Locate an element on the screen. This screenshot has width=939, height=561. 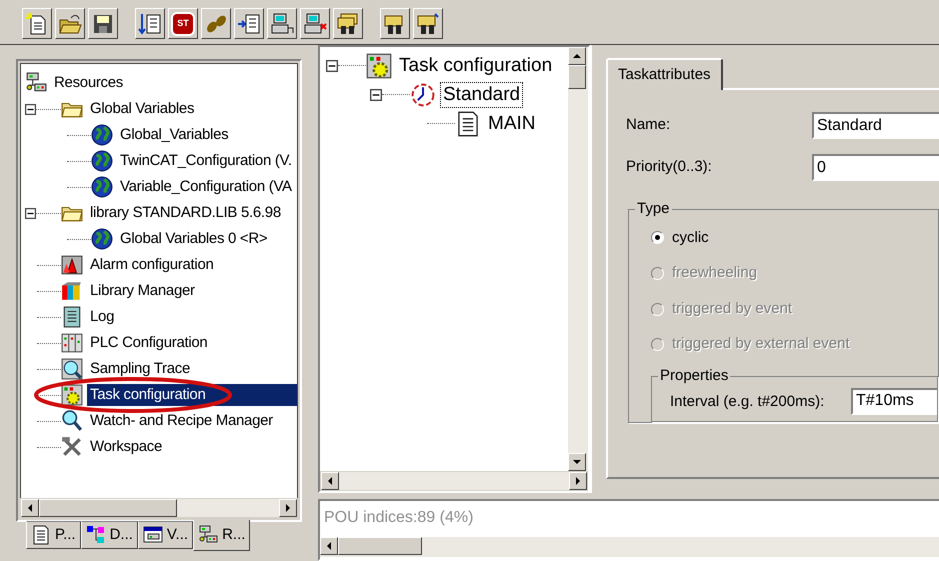
tree-item: PLC Configuration is located at coordinates (148, 343).